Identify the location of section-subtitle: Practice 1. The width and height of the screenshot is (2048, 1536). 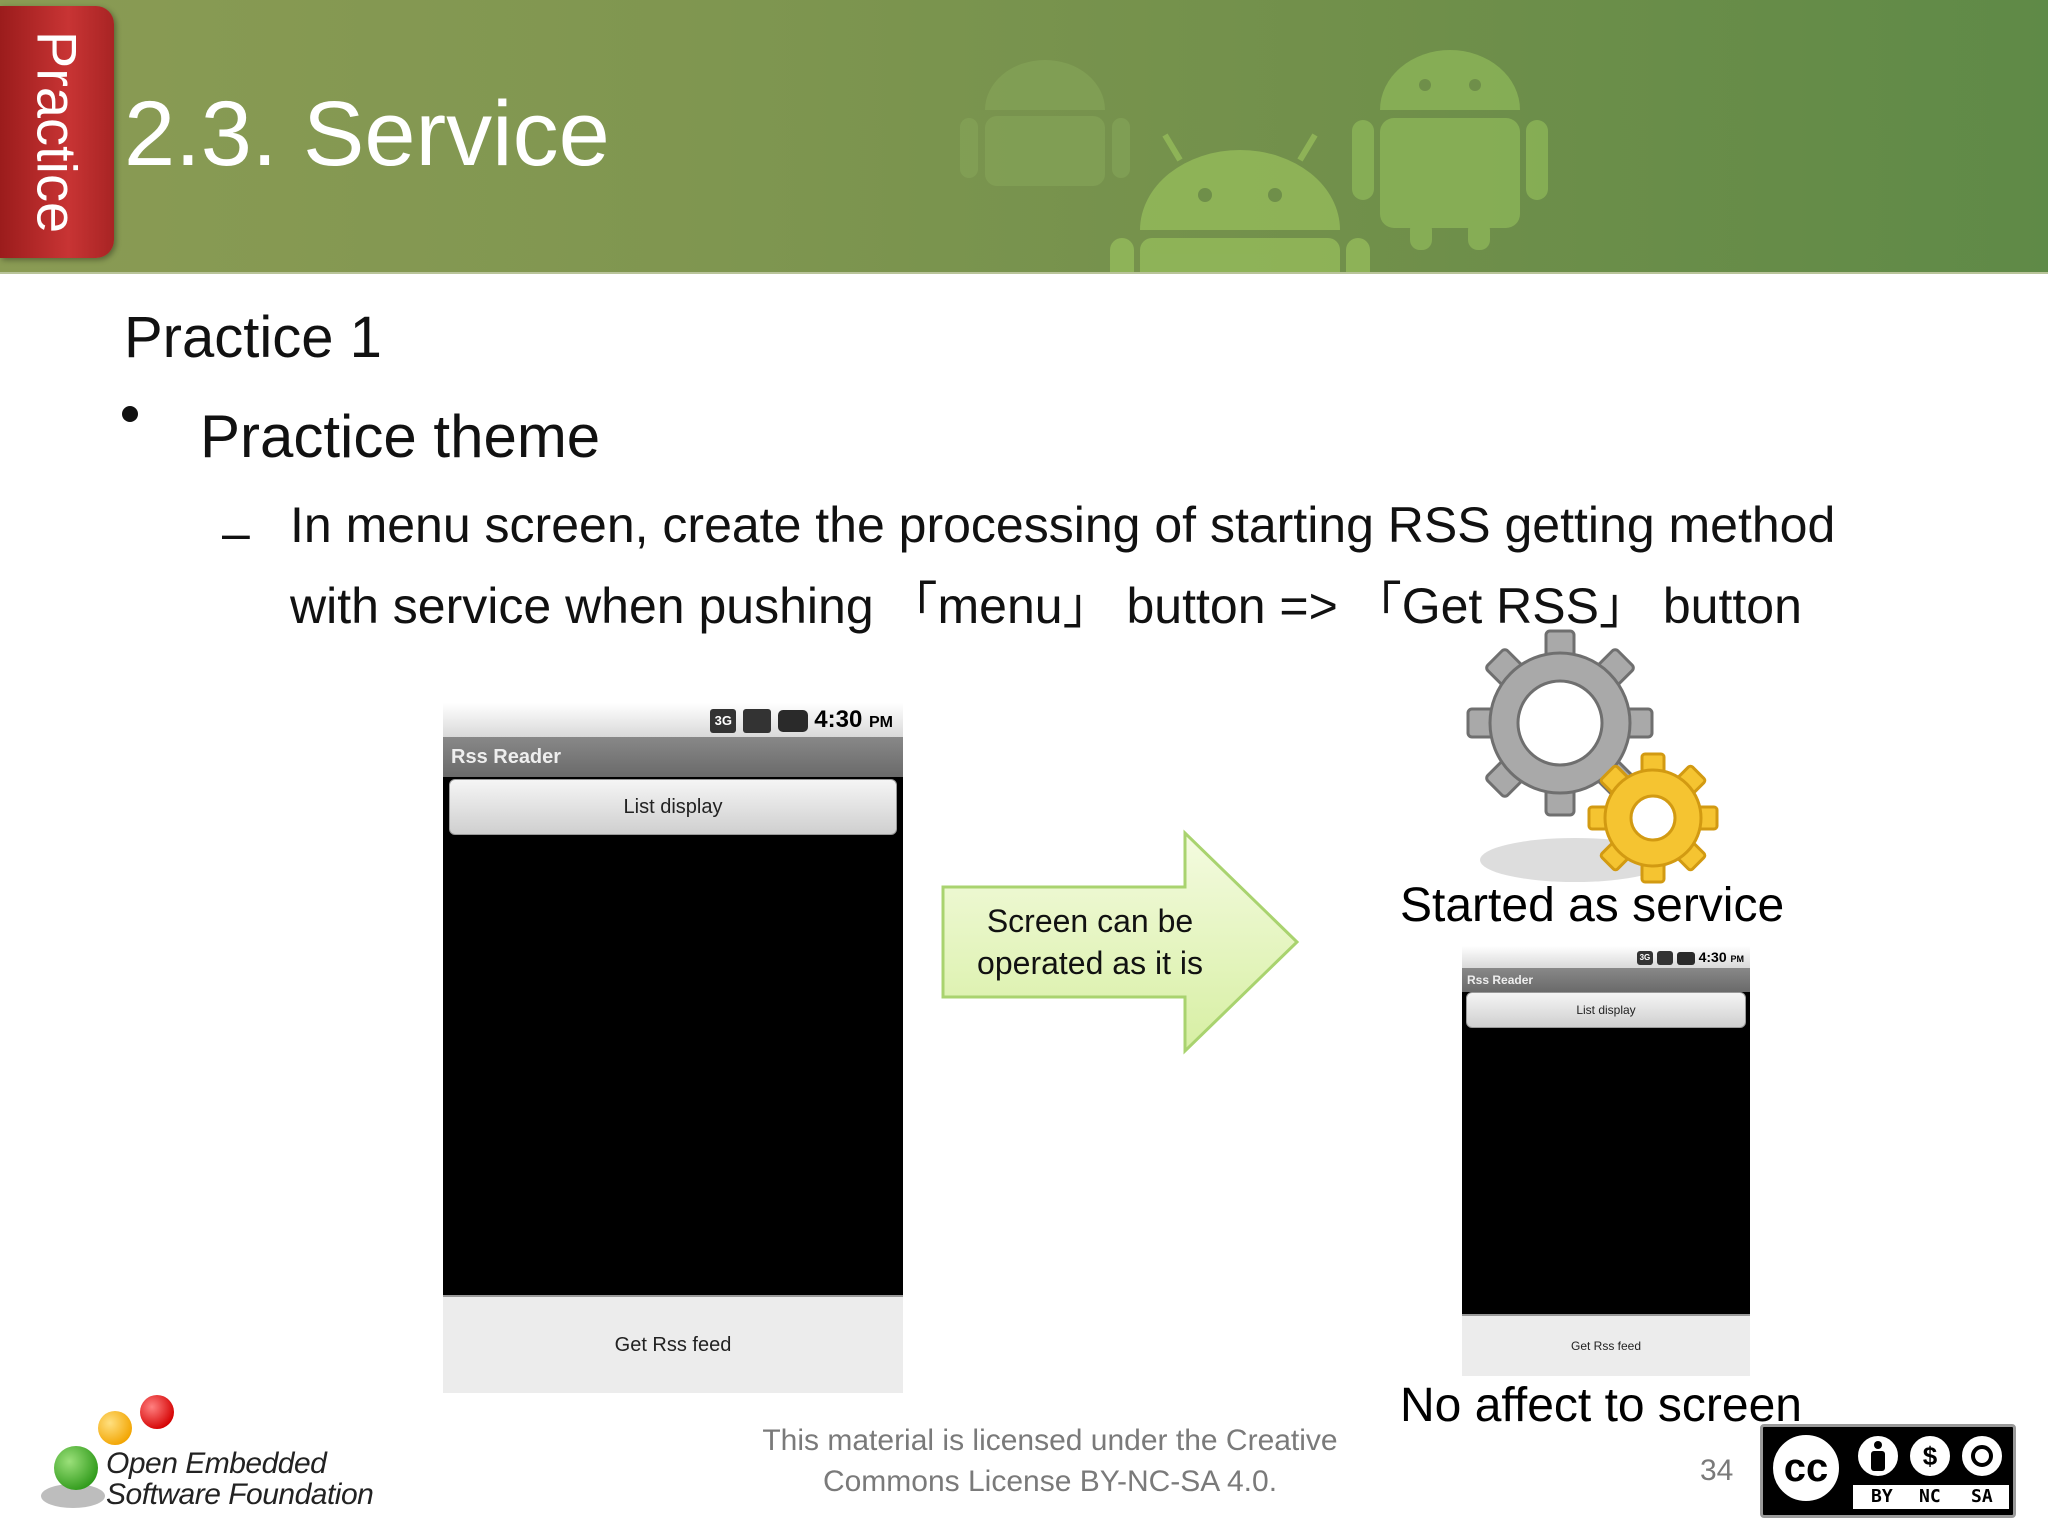
(253, 337).